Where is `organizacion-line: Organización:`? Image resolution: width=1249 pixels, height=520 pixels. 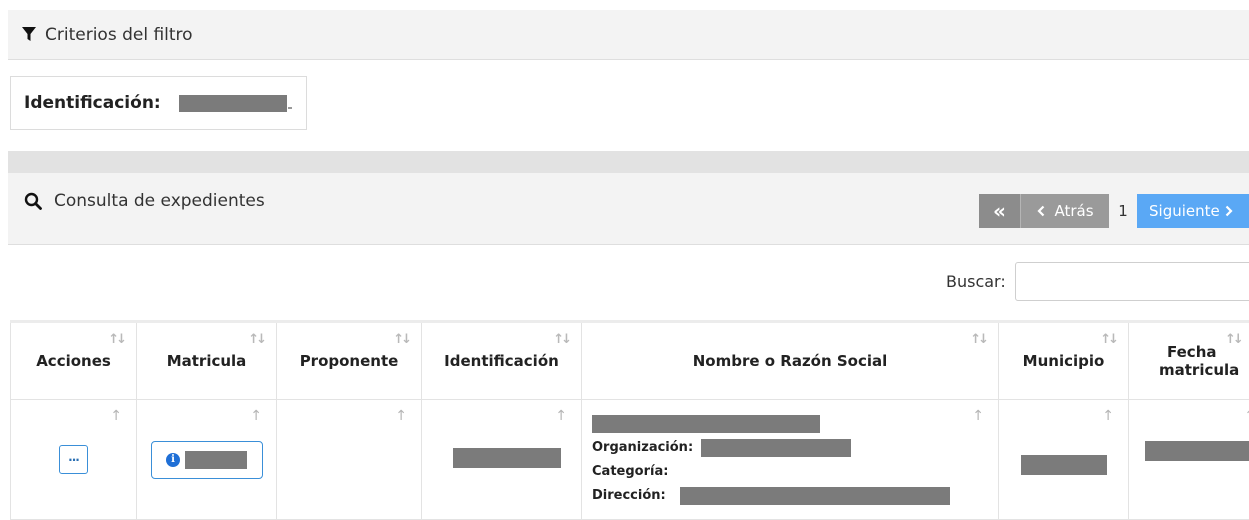
organizacion-line: Organización: is located at coordinates (794, 448).